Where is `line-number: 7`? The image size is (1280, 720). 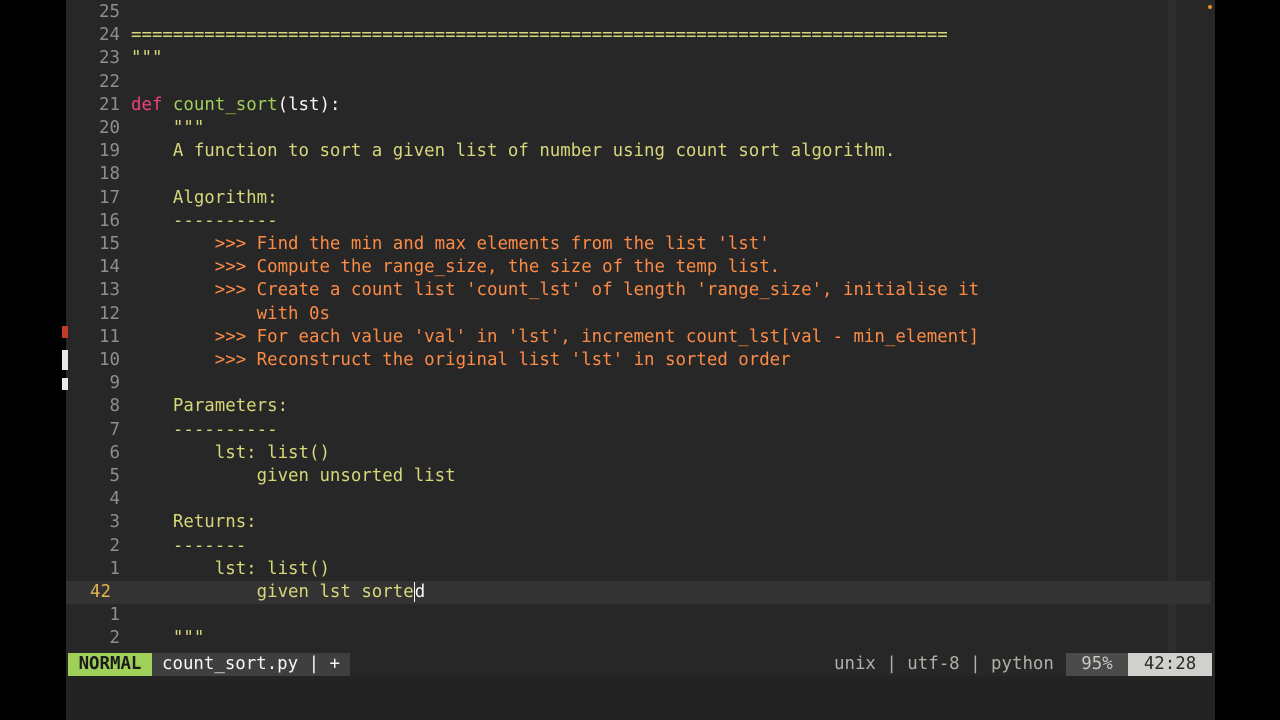 line-number: 7 is located at coordinates (114, 429).